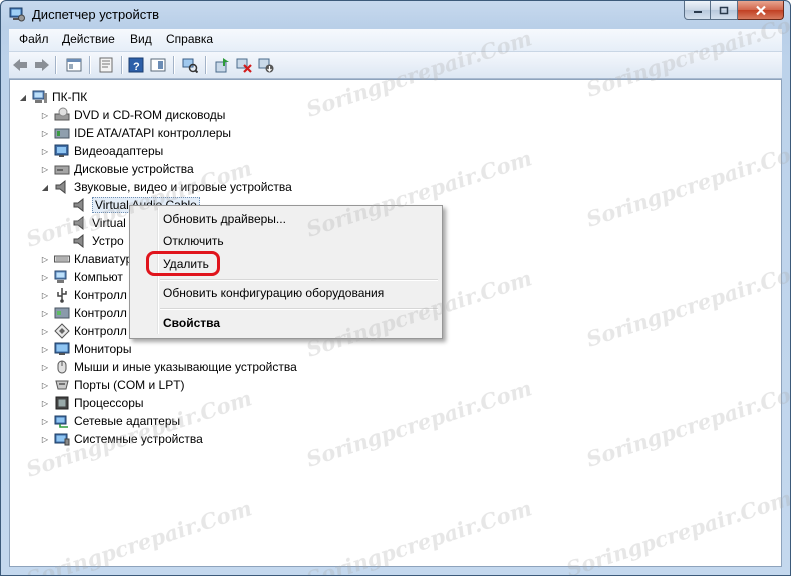 This screenshot has width=791, height=576. Describe the element at coordinates (20, 65) in the screenshot. I see `back-button` at that location.